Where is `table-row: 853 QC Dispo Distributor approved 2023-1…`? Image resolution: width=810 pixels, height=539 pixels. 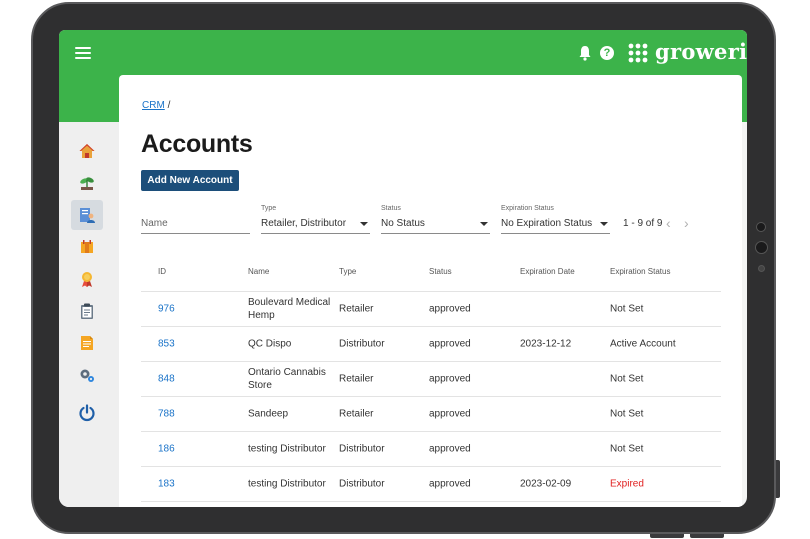
table-row: 853 QC Dispo Distributor approved 2023-1… is located at coordinates (431, 344).